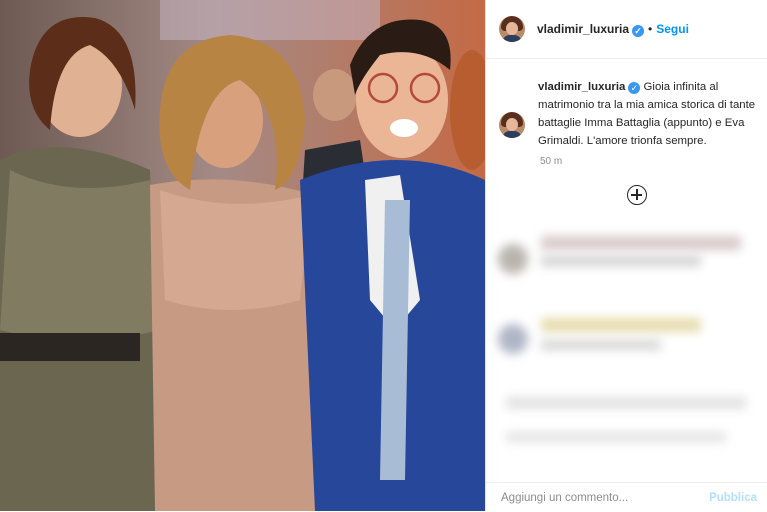  I want to click on post-header: vladimir_luxuria ✓ • Segui, so click(626, 29).